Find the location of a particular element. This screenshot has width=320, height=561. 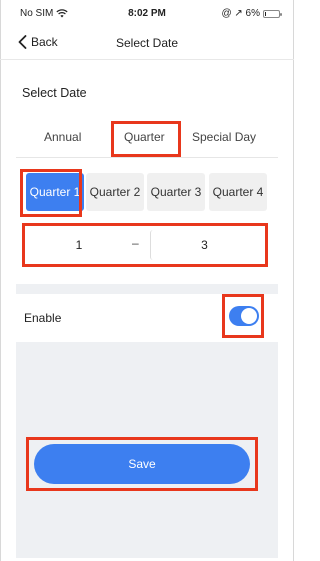

toggle-knob is located at coordinates (249, 316).